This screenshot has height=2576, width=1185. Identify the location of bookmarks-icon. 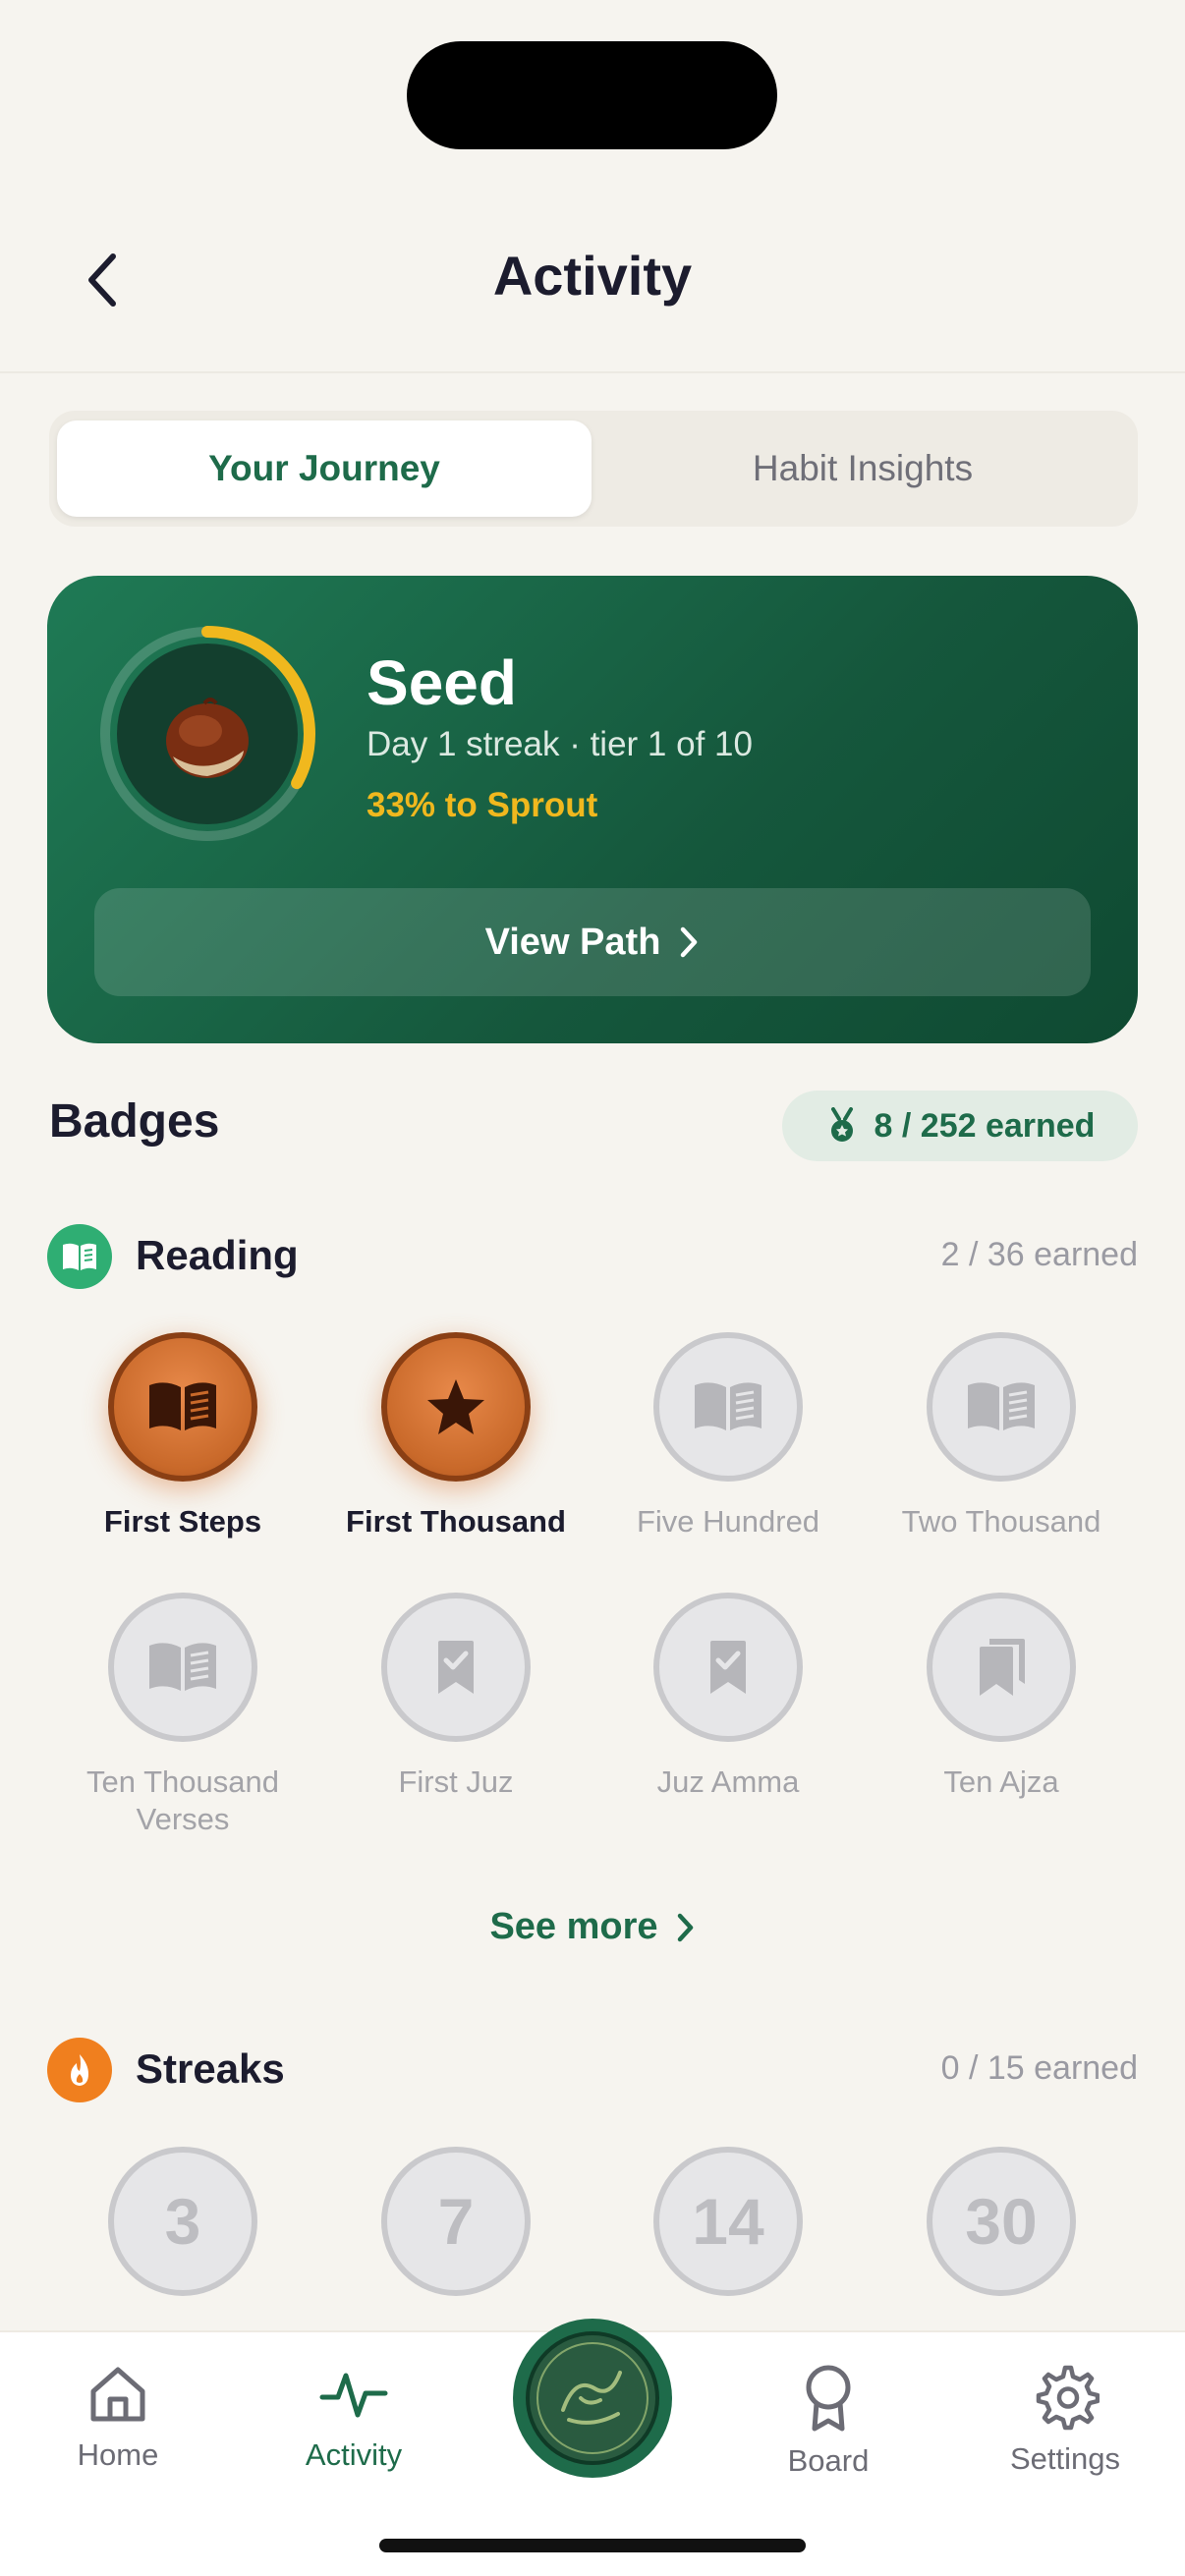
(1003, 1667).